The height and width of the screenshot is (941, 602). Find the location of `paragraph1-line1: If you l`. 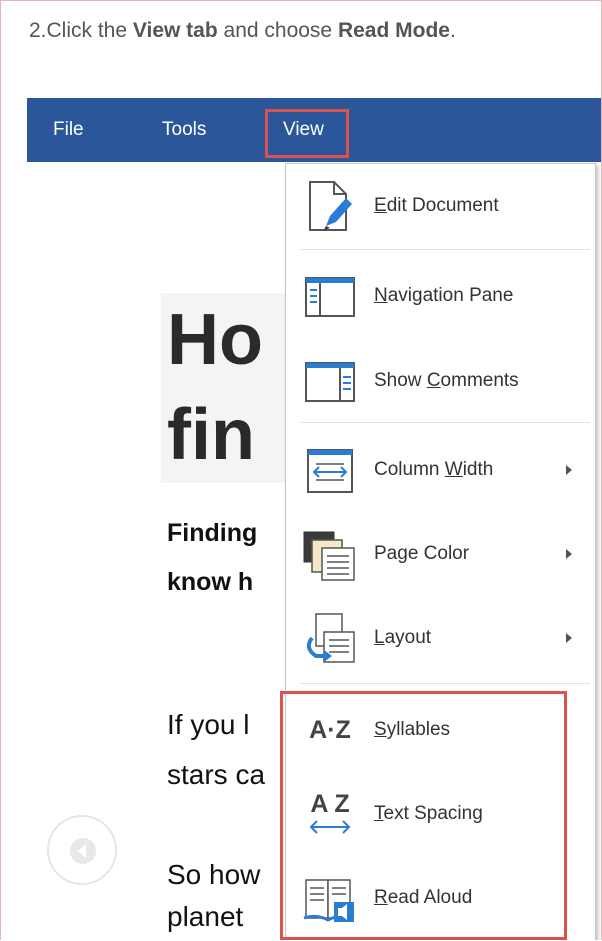

paragraph1-line1: If you l is located at coordinates (208, 724).